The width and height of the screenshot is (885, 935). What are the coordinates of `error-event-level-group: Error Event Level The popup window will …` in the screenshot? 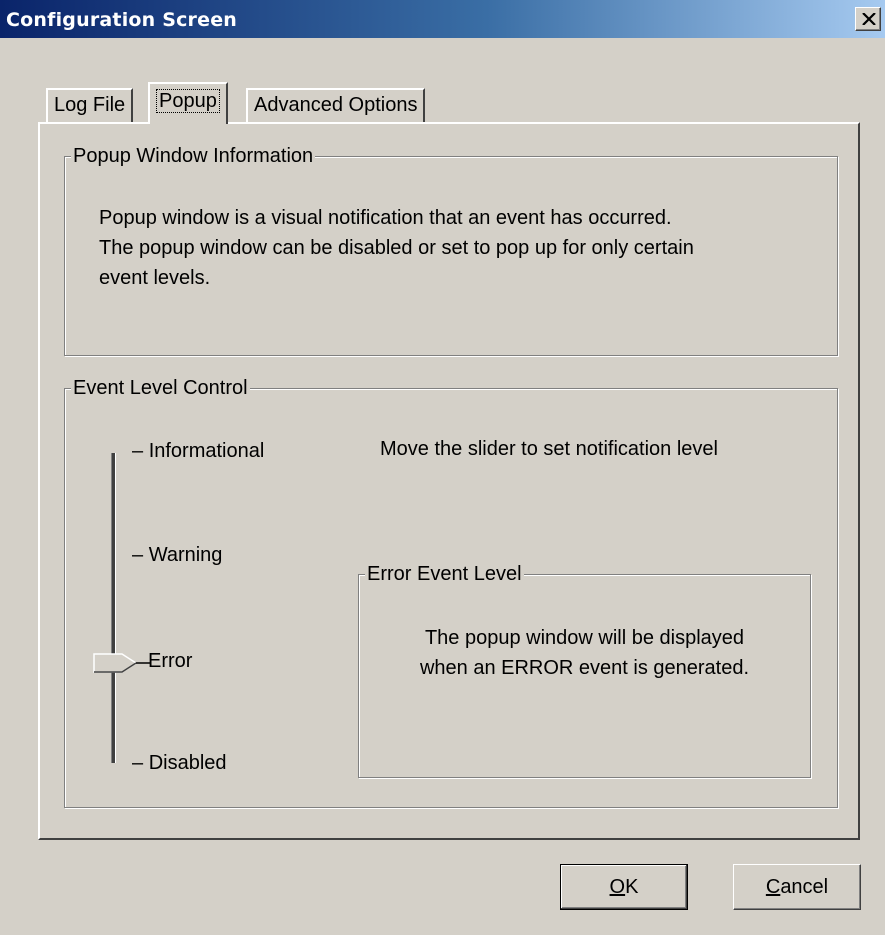 It's located at (584, 670).